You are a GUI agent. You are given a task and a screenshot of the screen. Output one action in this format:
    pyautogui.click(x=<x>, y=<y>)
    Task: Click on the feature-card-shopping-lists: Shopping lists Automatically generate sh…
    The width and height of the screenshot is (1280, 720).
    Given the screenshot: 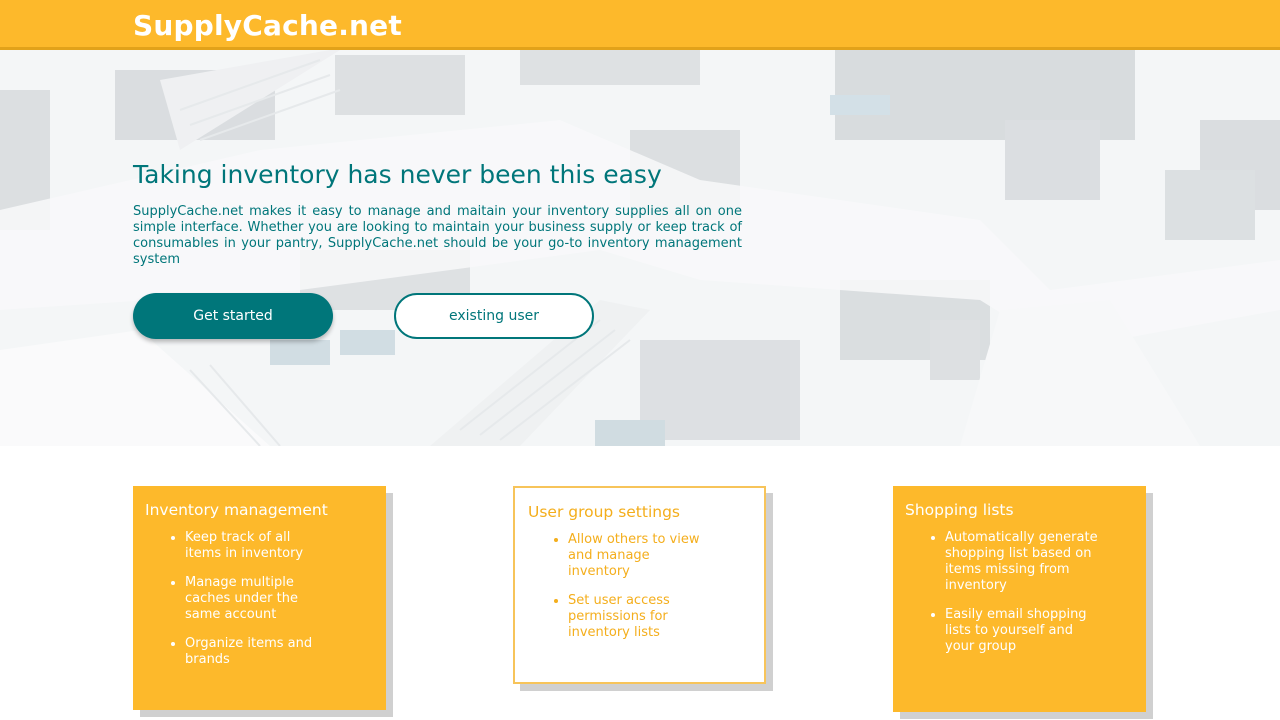 What is the action you would take?
    pyautogui.click(x=1019, y=599)
    